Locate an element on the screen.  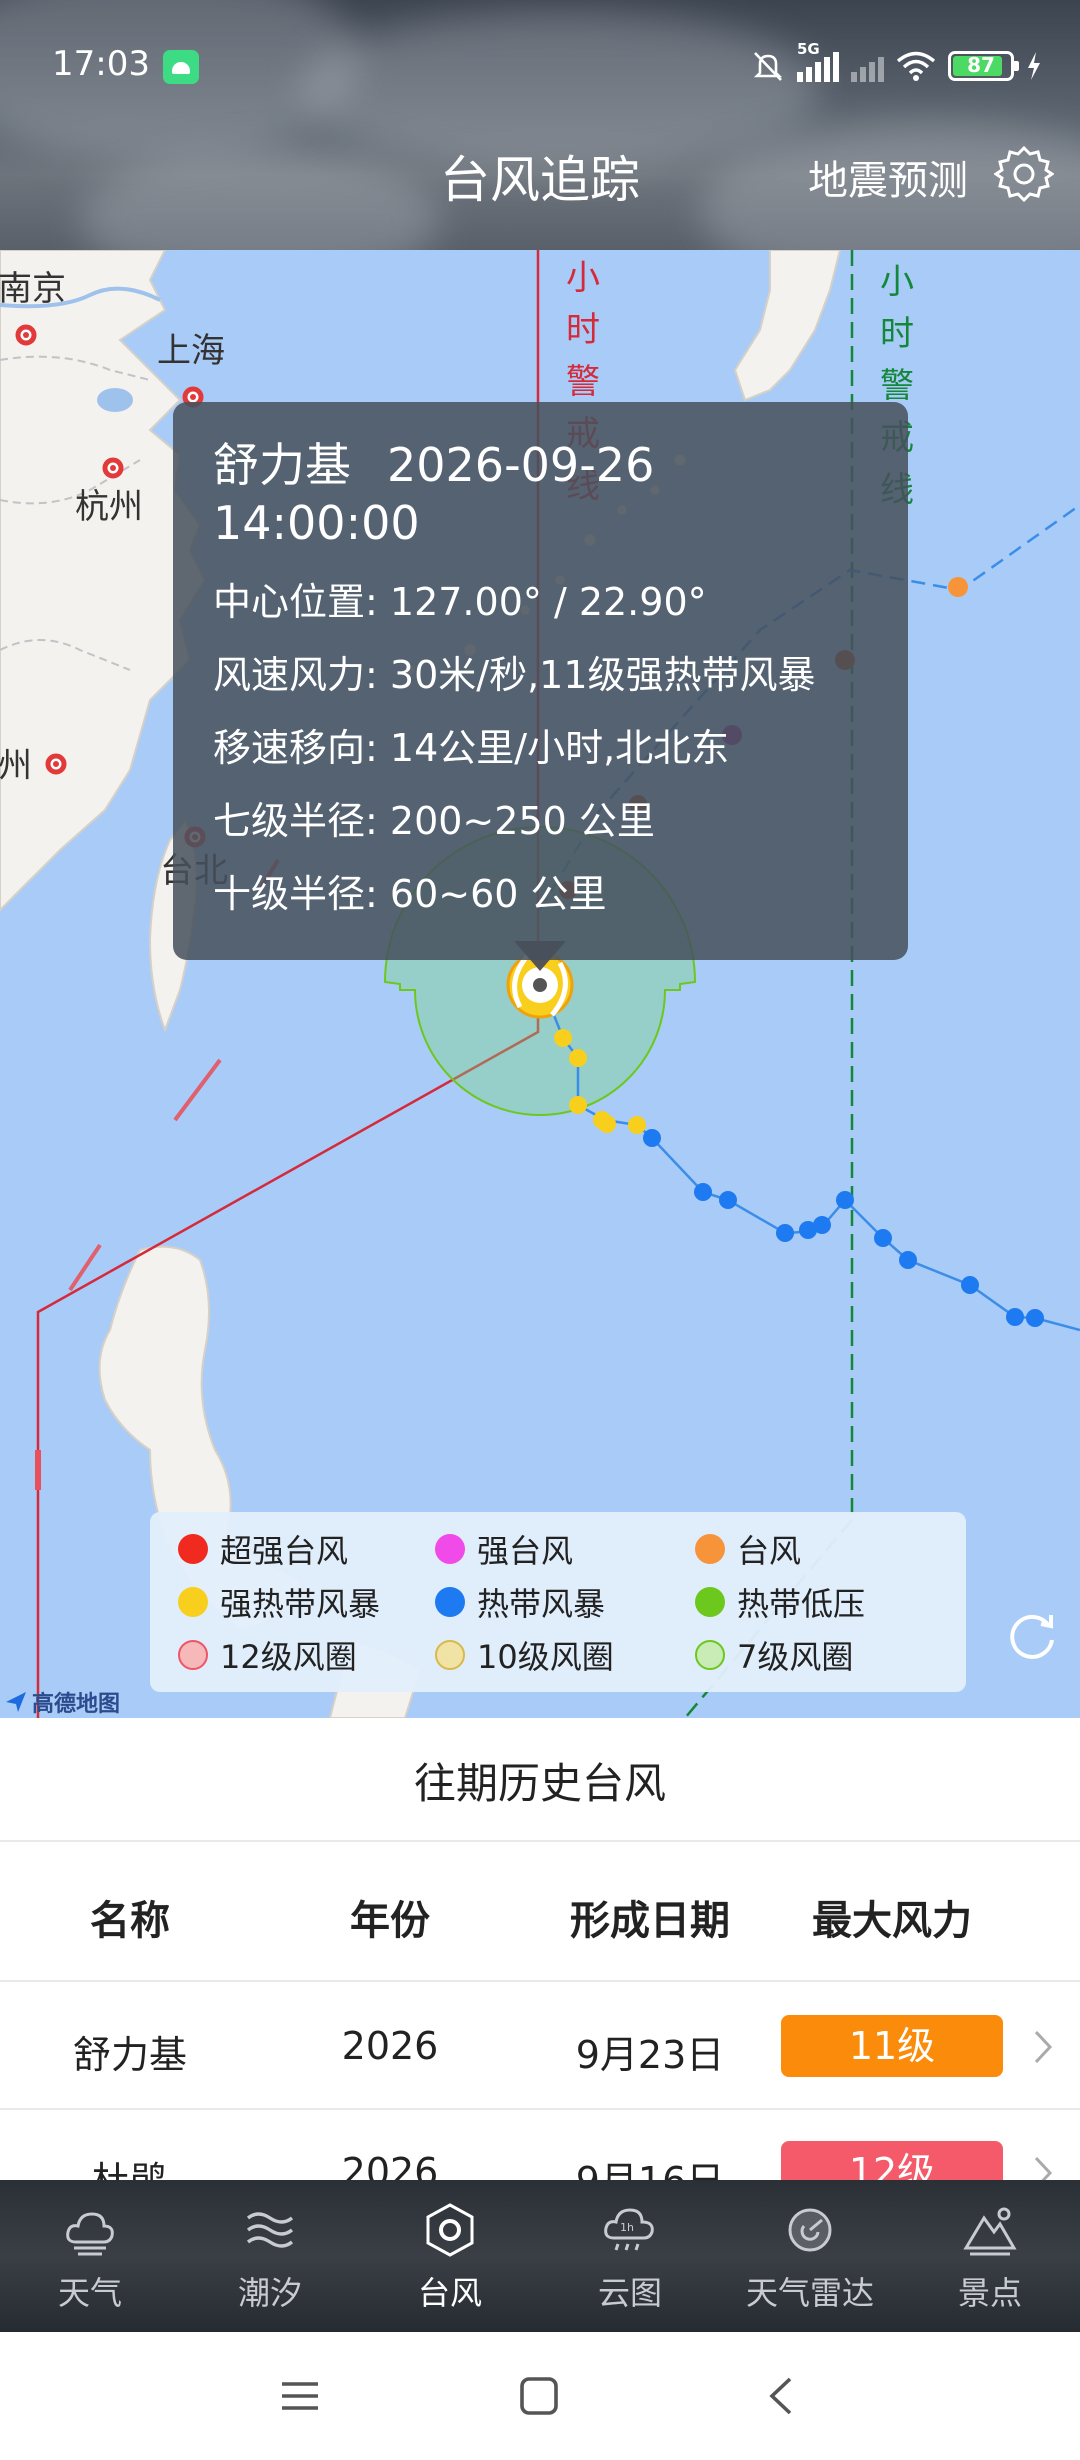
nav-label: 天气 is located at coordinates (89, 2293).